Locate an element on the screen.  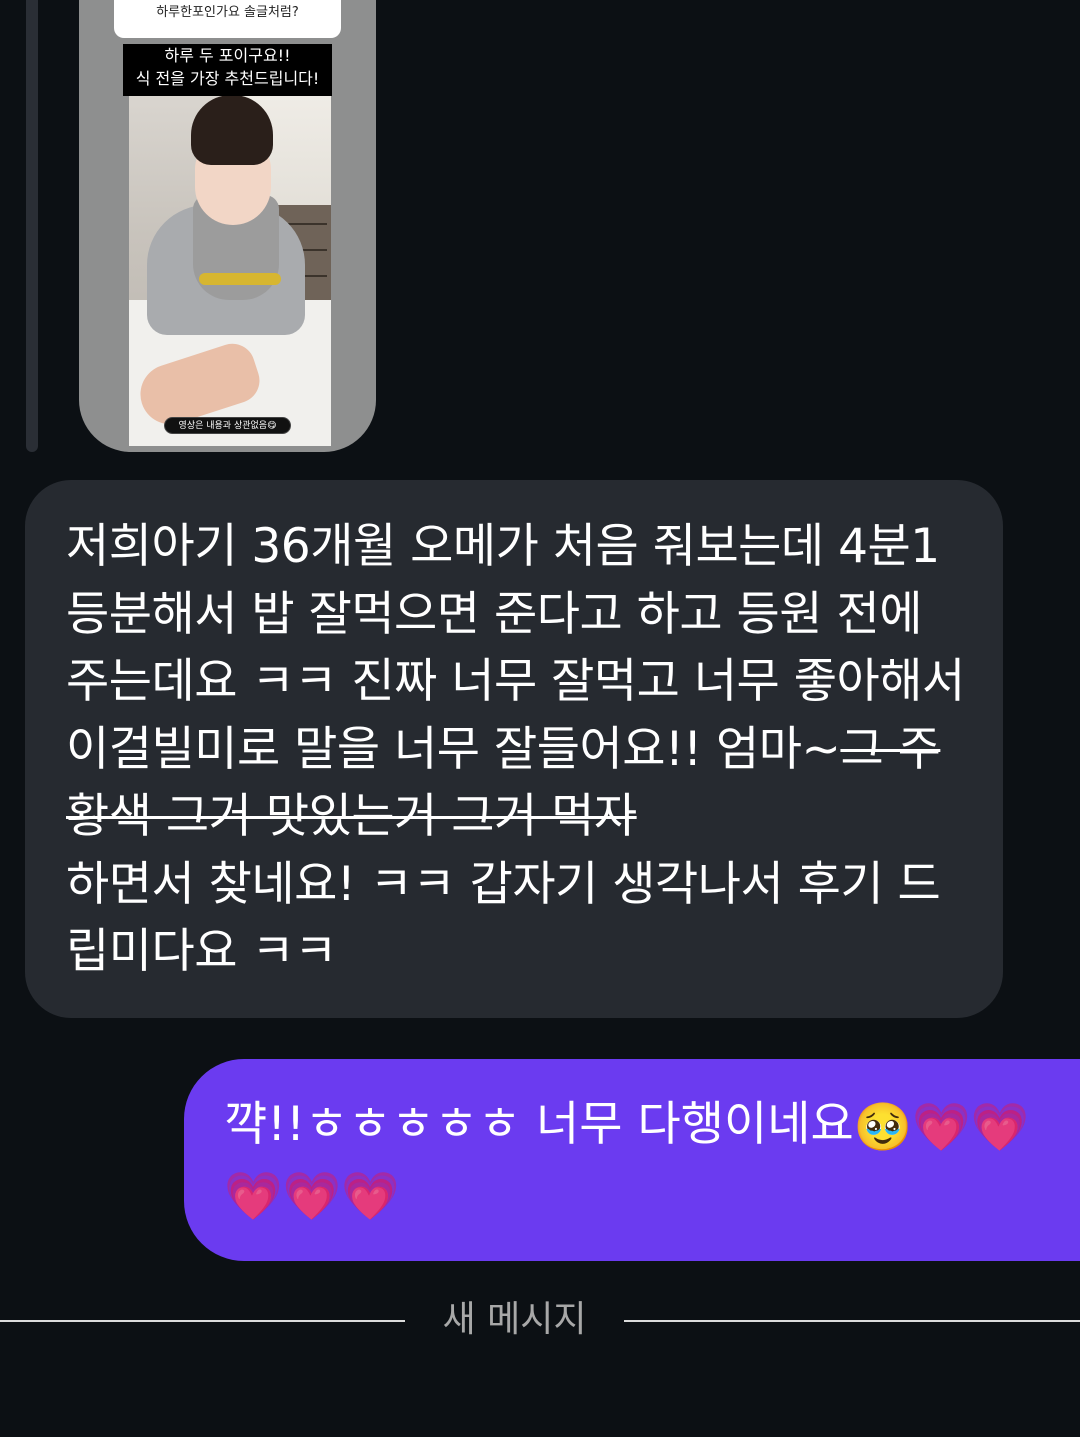
new-message-divider-left is located at coordinates (202, 1321).